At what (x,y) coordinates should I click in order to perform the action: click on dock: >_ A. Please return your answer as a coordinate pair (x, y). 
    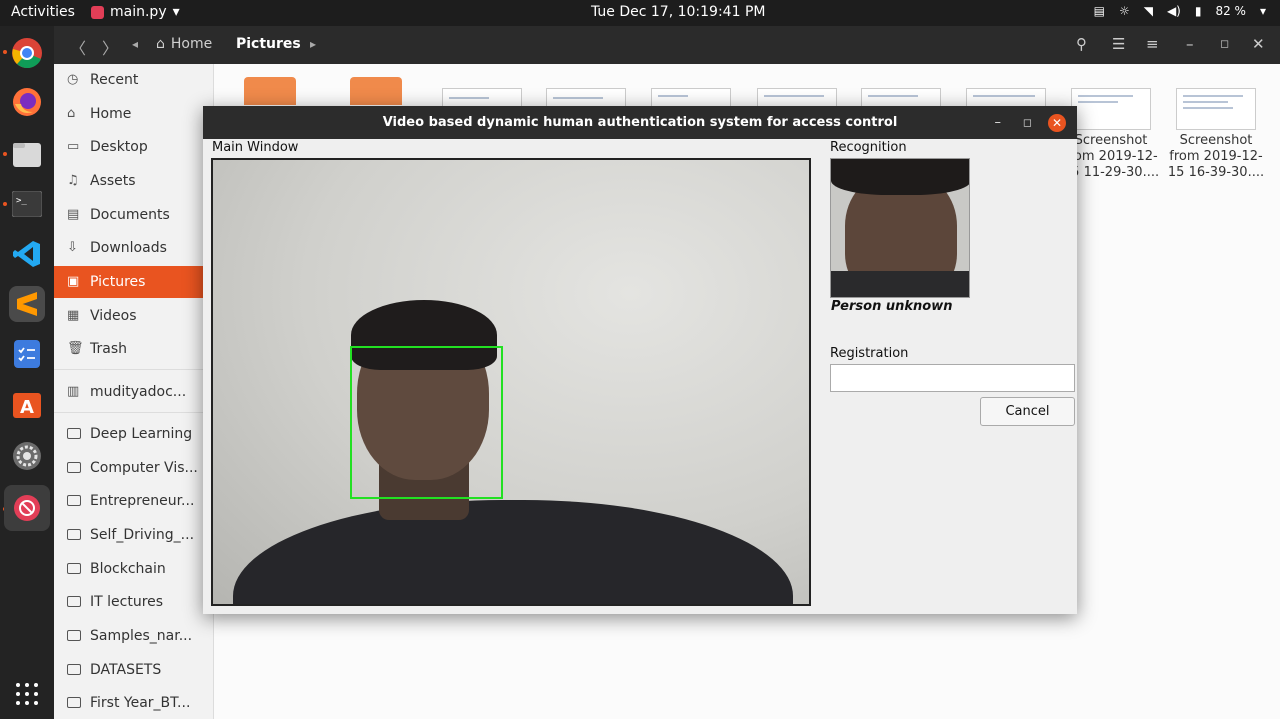
    Looking at the image, I should click on (27, 372).